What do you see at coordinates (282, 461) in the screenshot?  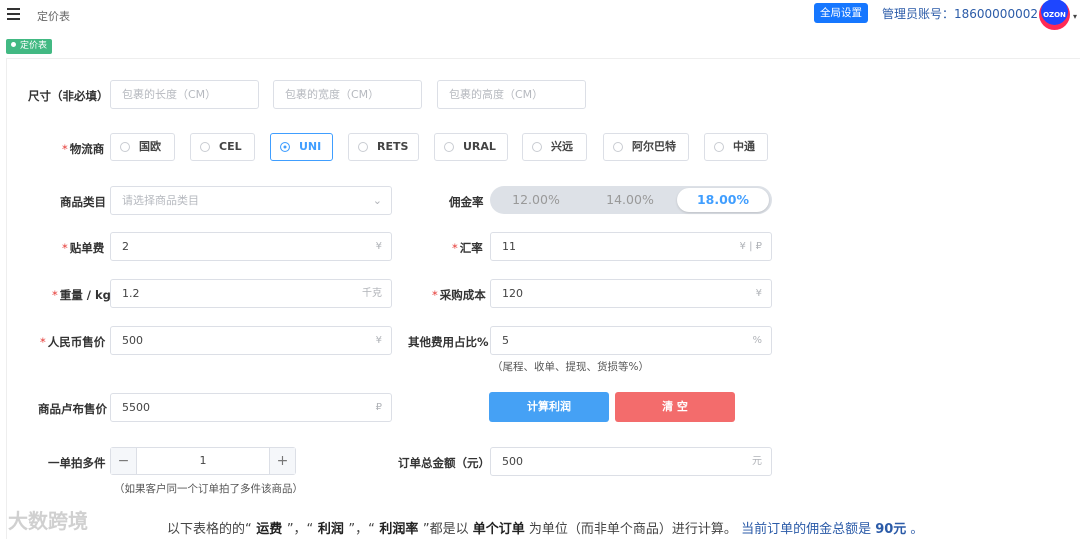 I see `increment-button: +` at bounding box center [282, 461].